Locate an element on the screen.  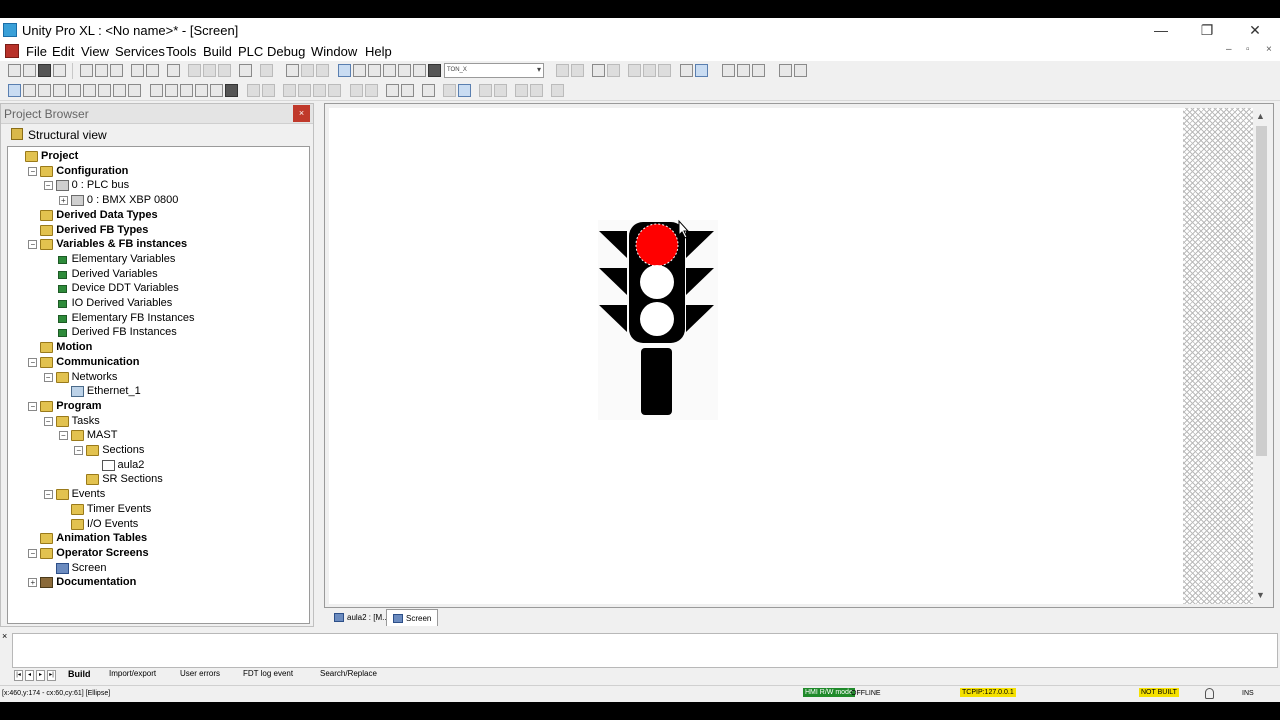
mdi-close-button: × is located at coordinates (1269, 49).